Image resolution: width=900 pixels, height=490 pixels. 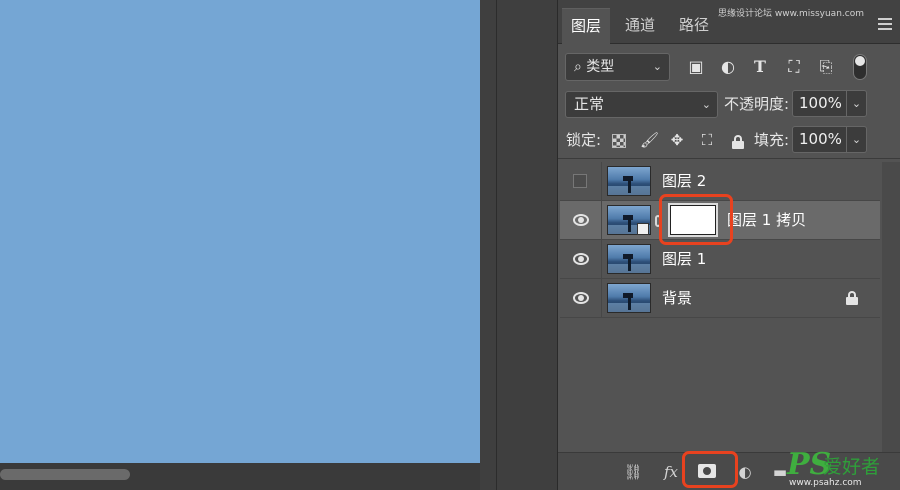 I want to click on logo-url: www.psahz.com, so click(x=825, y=483).